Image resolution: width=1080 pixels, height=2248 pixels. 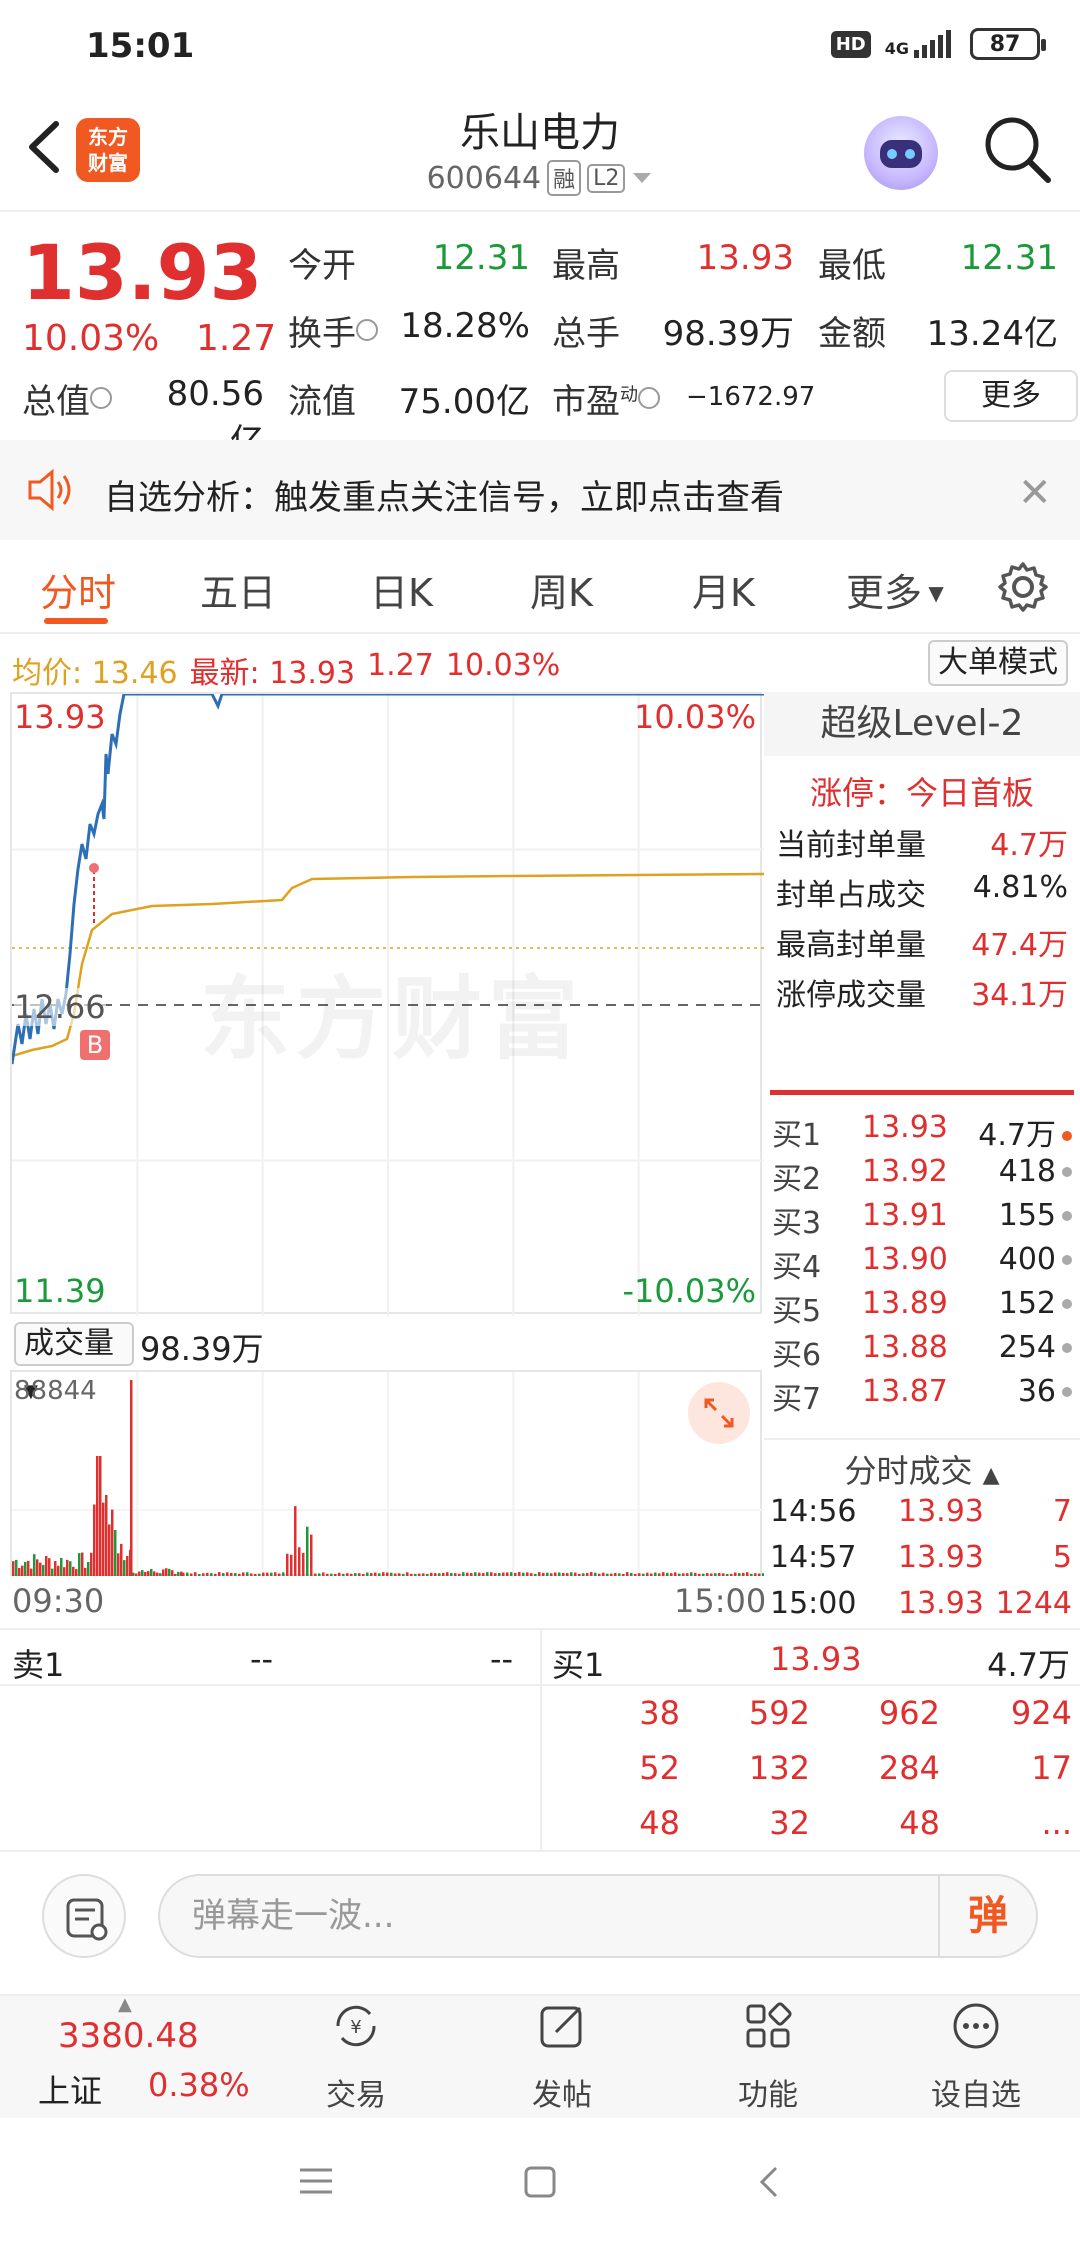 What do you see at coordinates (401, 589) in the screenshot?
I see `tab-daily-k: 日K` at bounding box center [401, 589].